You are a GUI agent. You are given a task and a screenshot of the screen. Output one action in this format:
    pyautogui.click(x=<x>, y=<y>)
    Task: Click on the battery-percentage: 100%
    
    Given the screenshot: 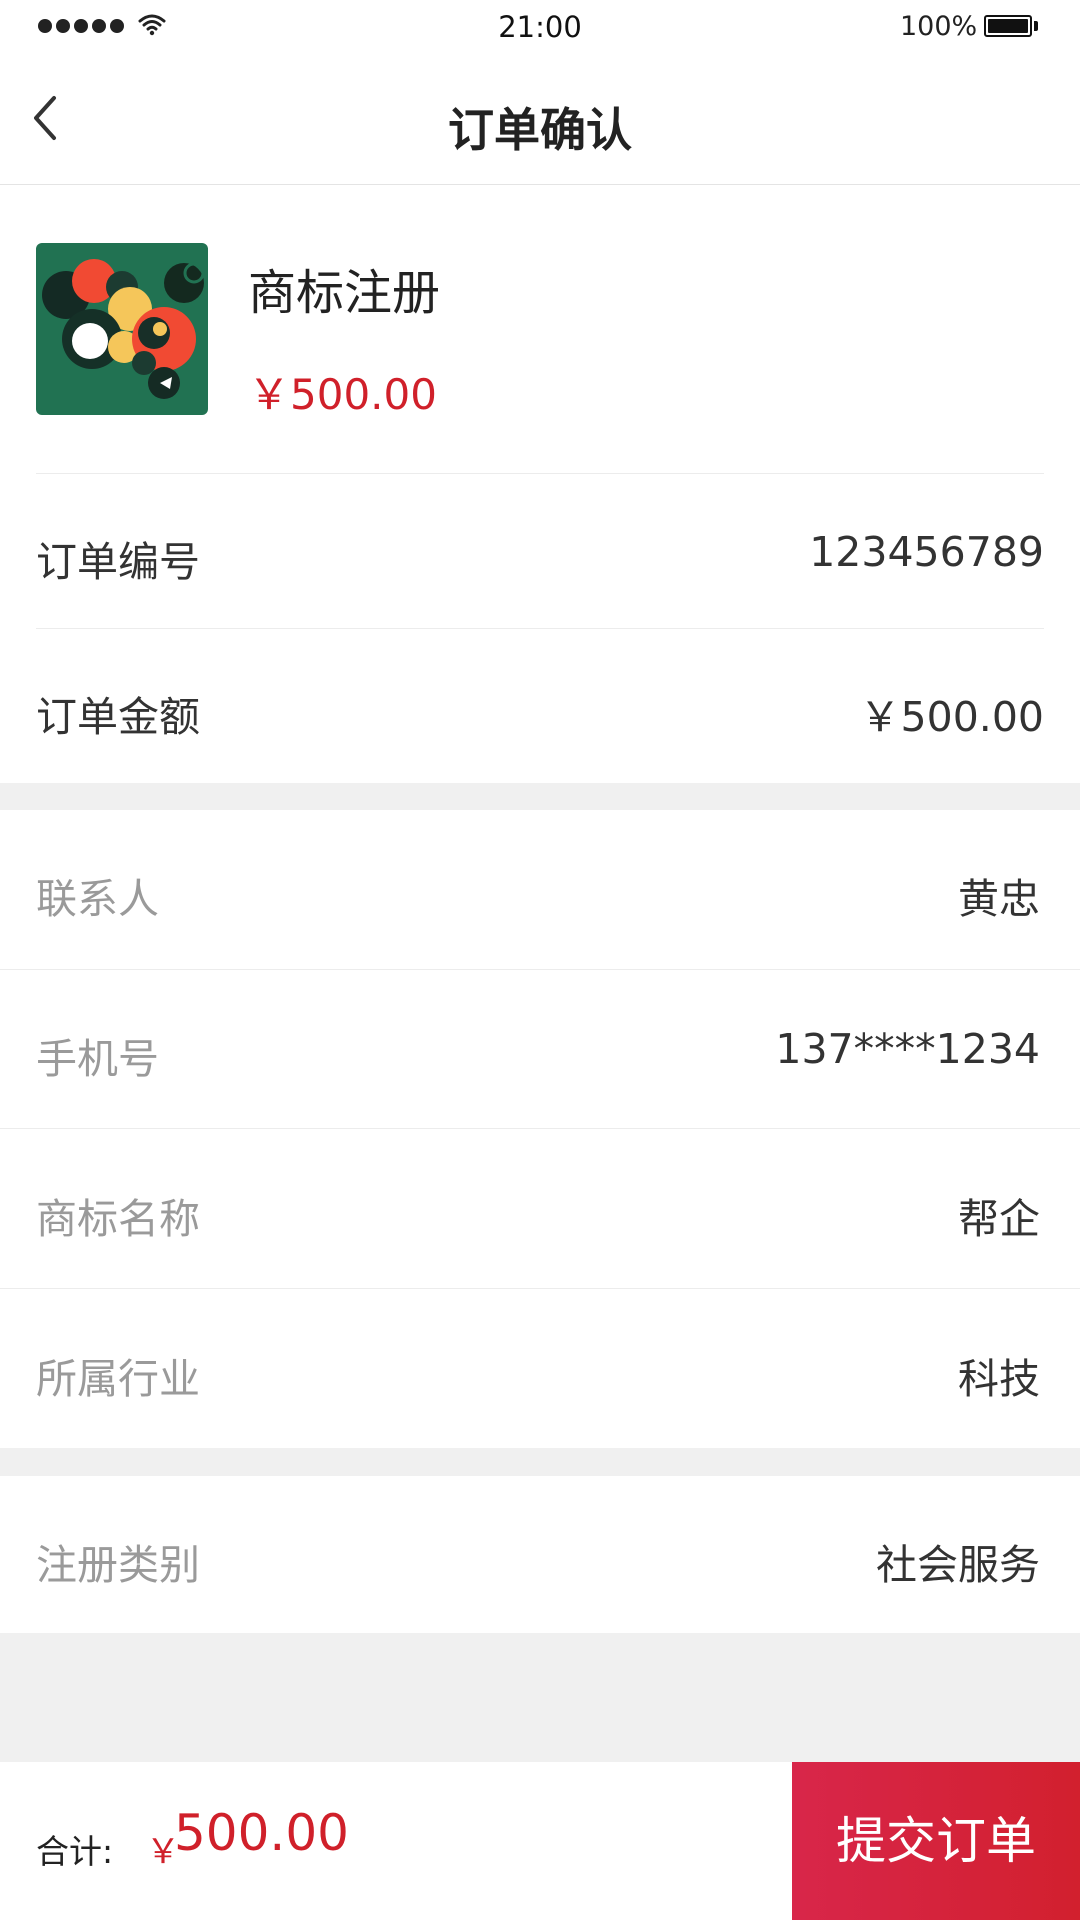 What is the action you would take?
    pyautogui.click(x=939, y=26)
    